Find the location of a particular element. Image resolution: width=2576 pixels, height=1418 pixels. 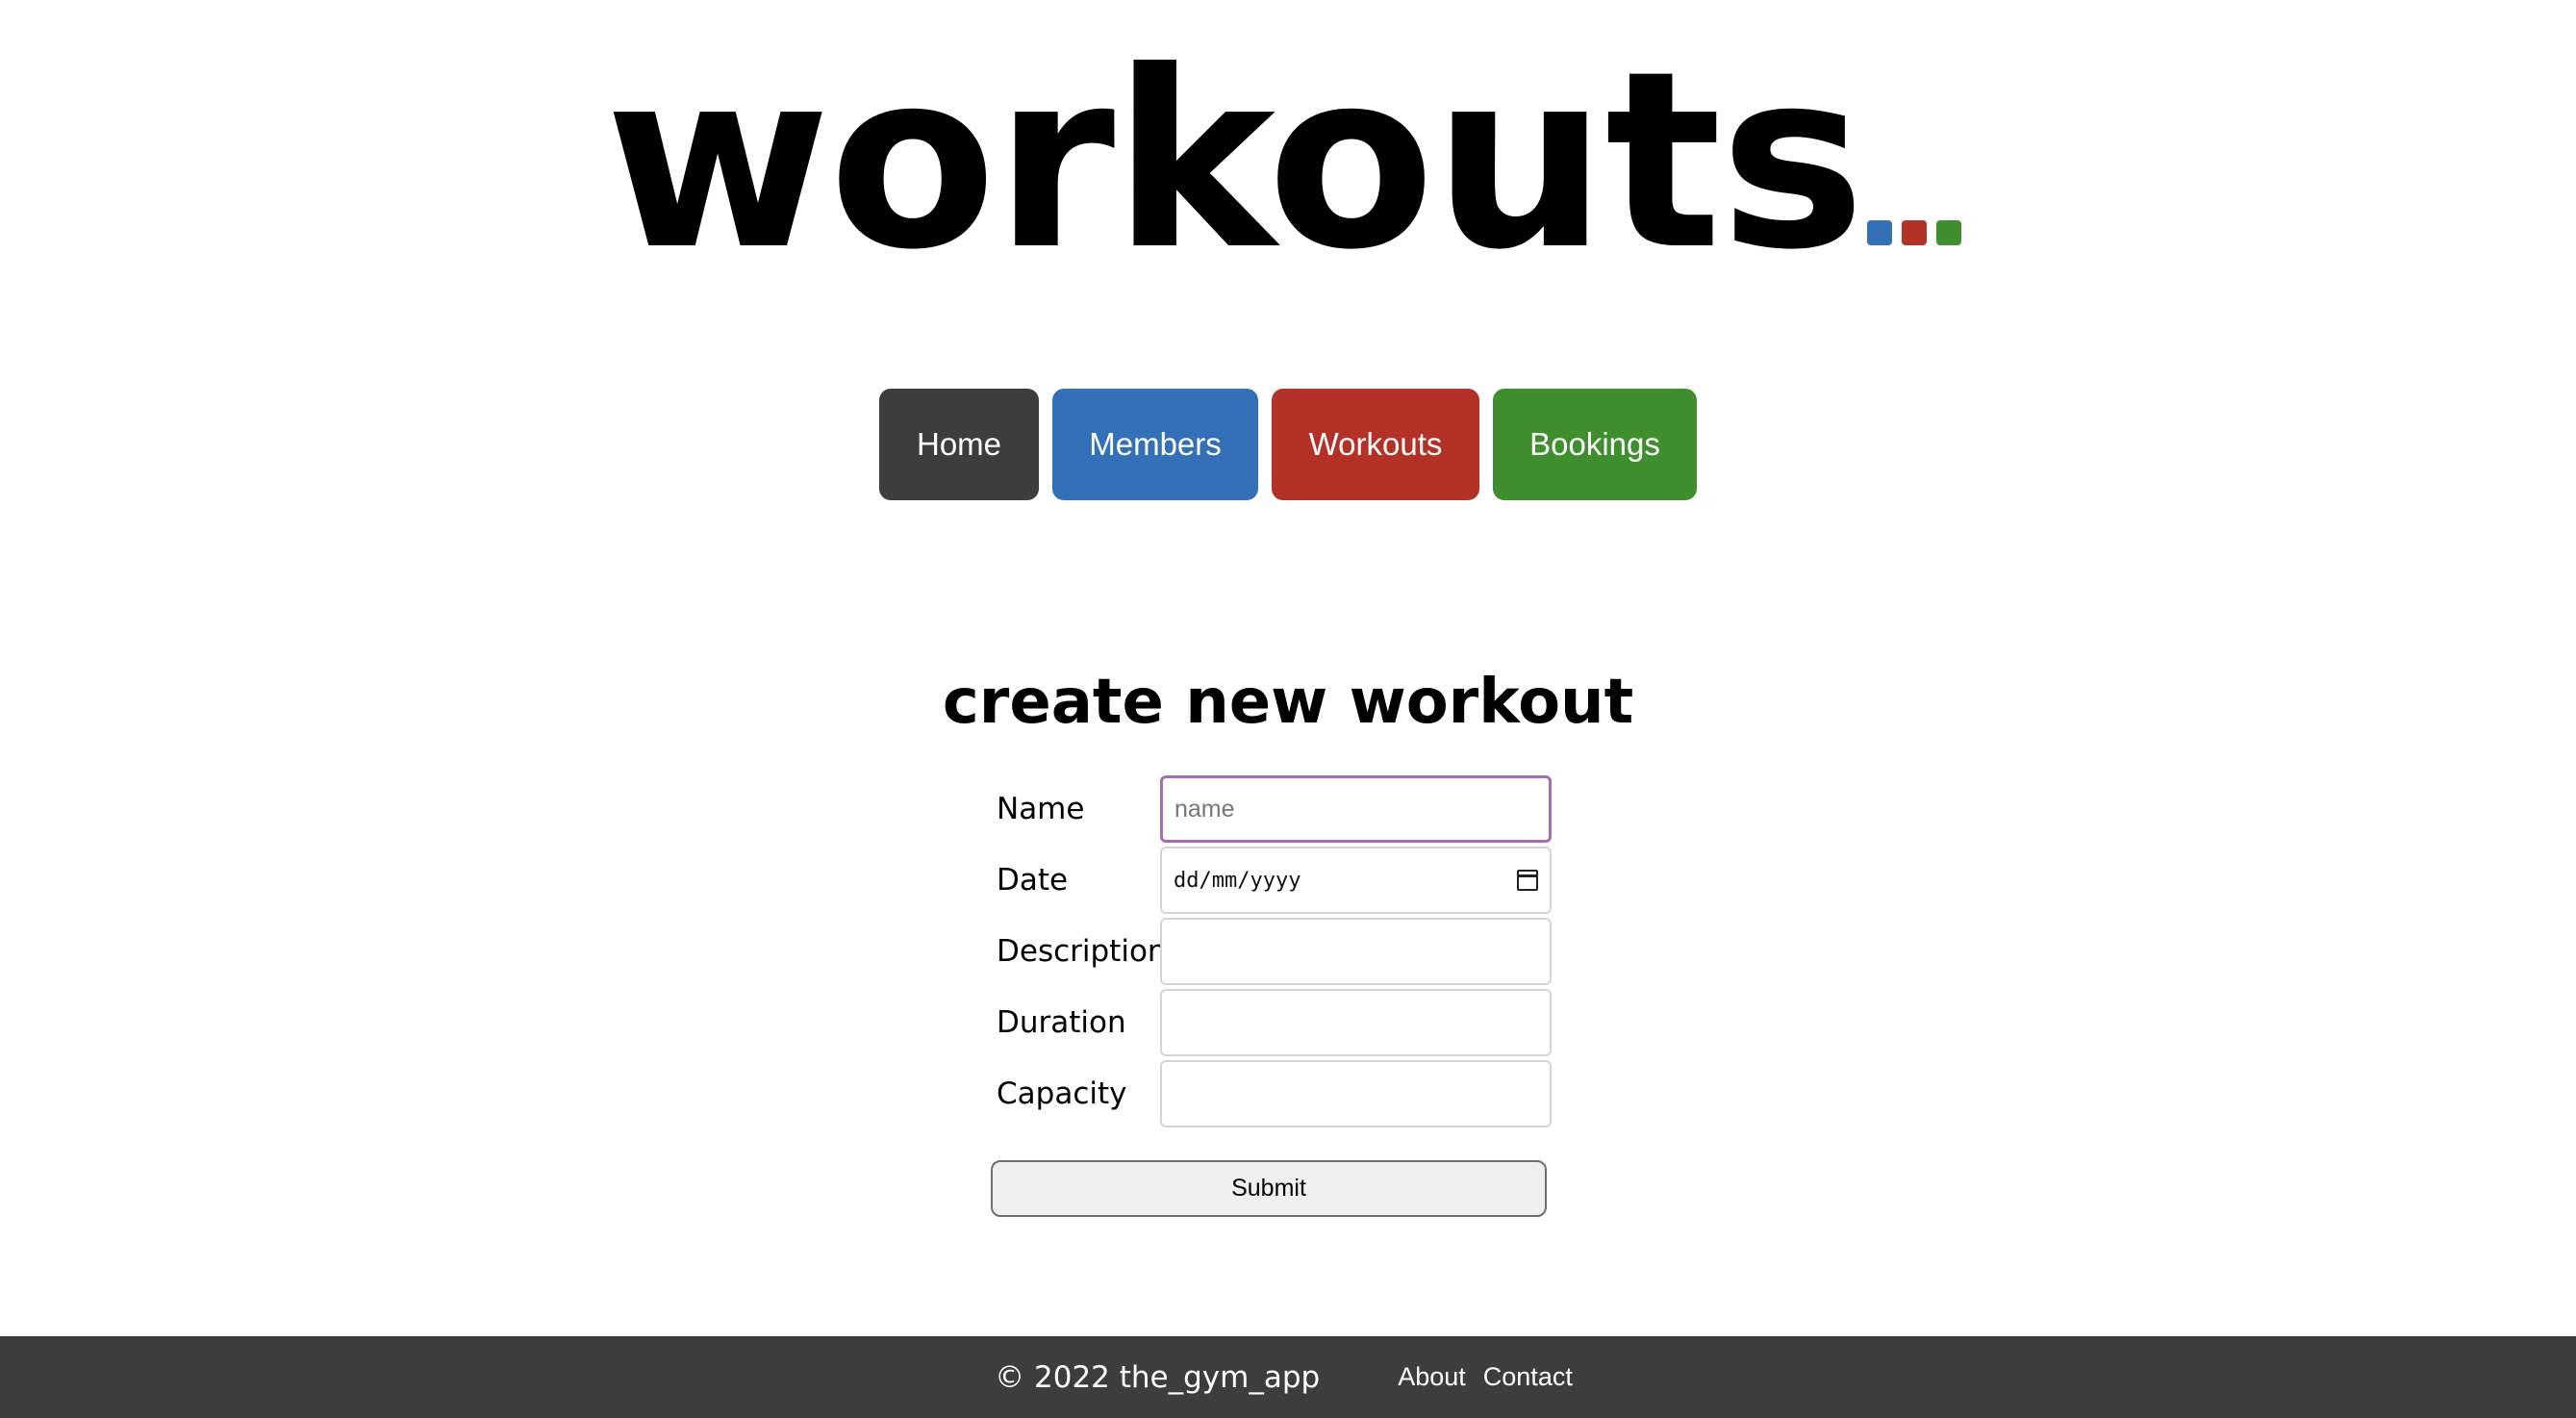

logo-dot-red is located at coordinates (1915, 232).